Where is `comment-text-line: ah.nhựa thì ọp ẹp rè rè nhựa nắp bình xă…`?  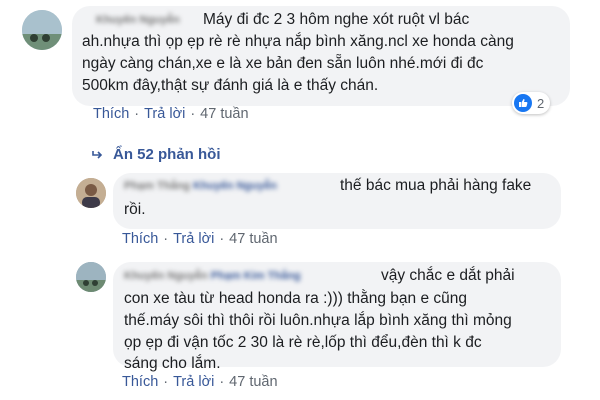
comment-text-line: ah.nhựa thì ọp ẹp rè rè nhựa nắp bình xă… is located at coordinates (298, 41).